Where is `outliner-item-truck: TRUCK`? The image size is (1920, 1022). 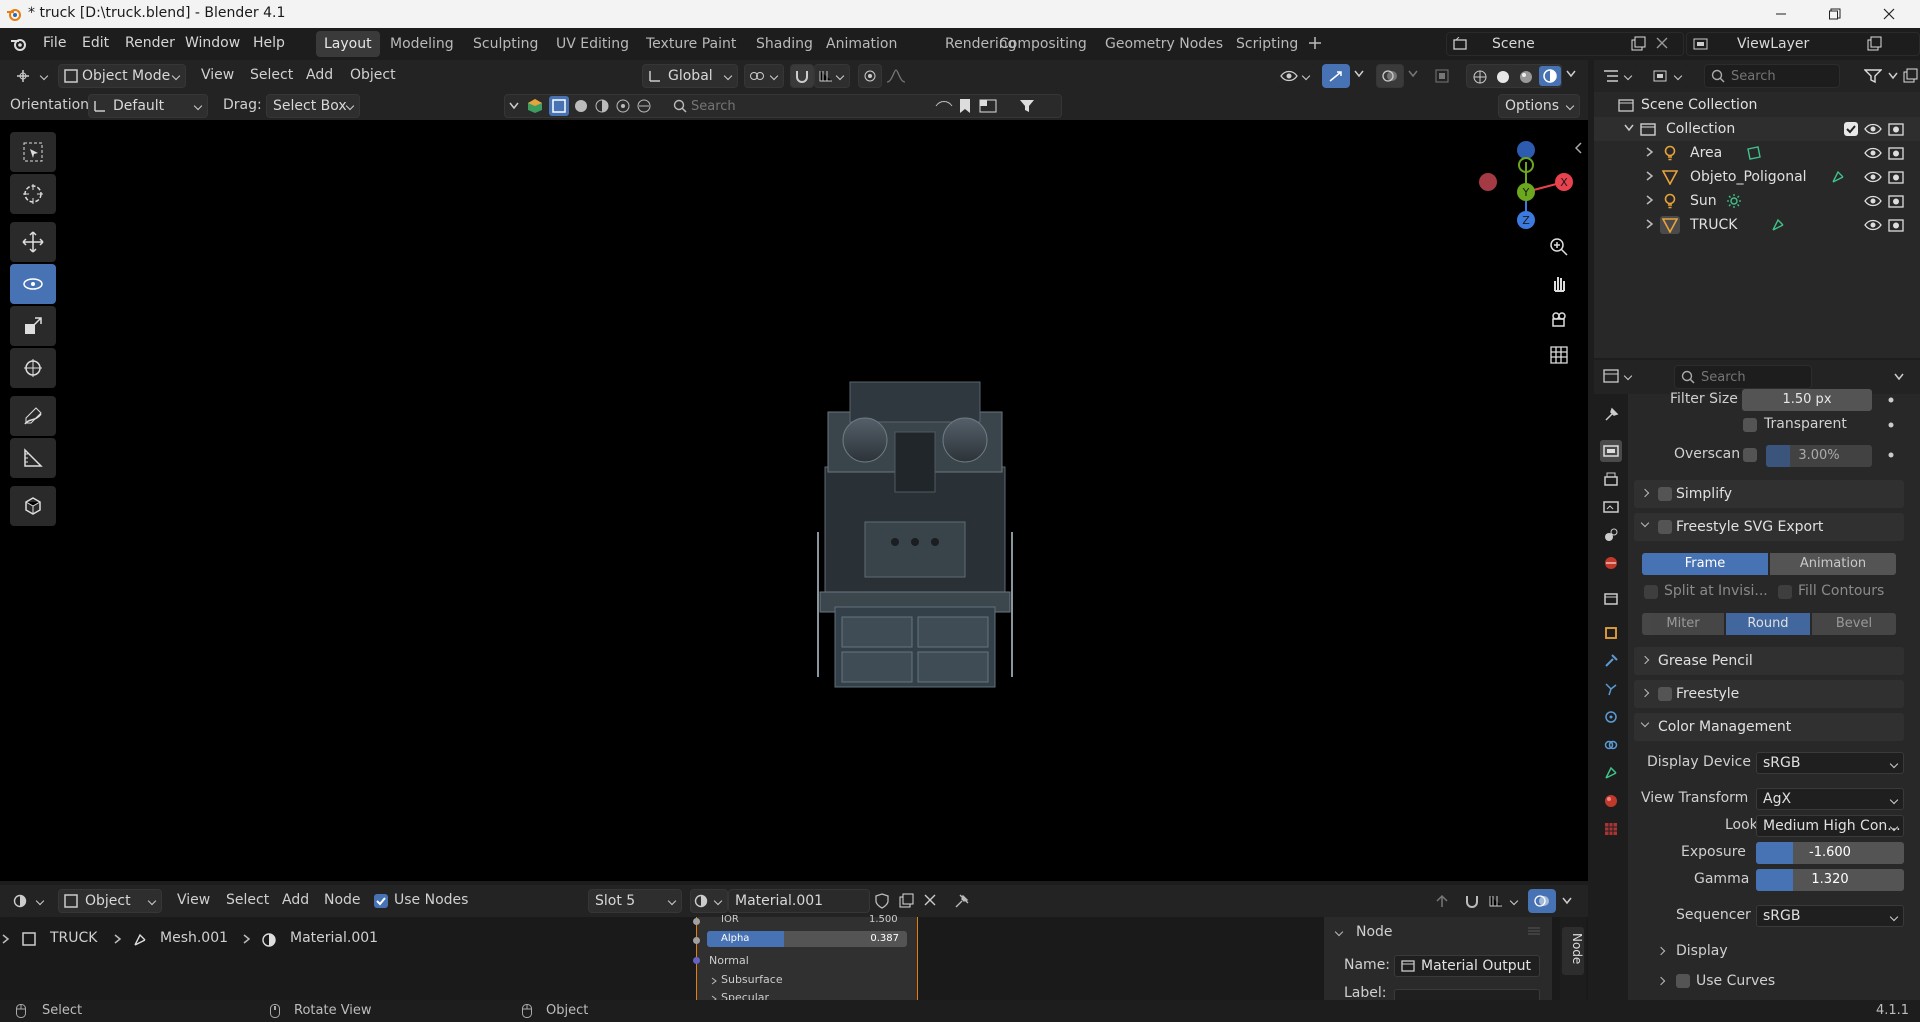
outliner-item-truck: TRUCK is located at coordinates (1757, 225).